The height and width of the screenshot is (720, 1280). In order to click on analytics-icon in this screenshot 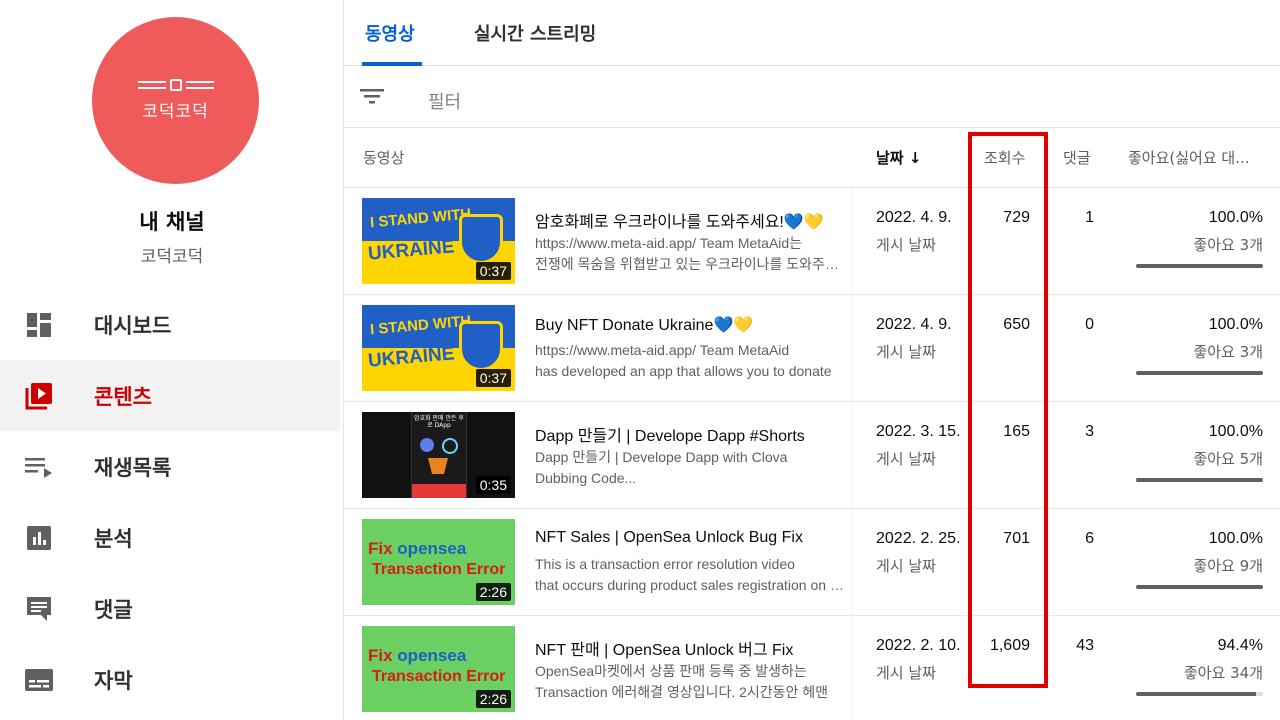, I will do `click(39, 538)`.